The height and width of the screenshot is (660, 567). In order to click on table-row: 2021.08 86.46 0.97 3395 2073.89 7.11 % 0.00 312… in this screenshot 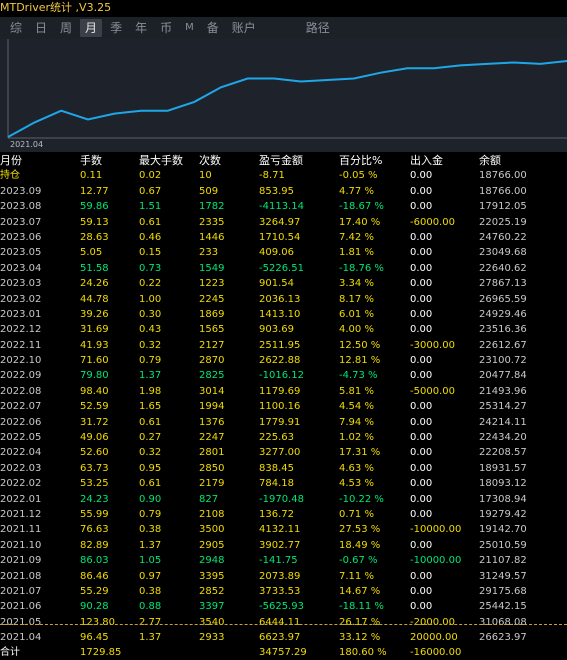, I will do `click(283, 576)`.